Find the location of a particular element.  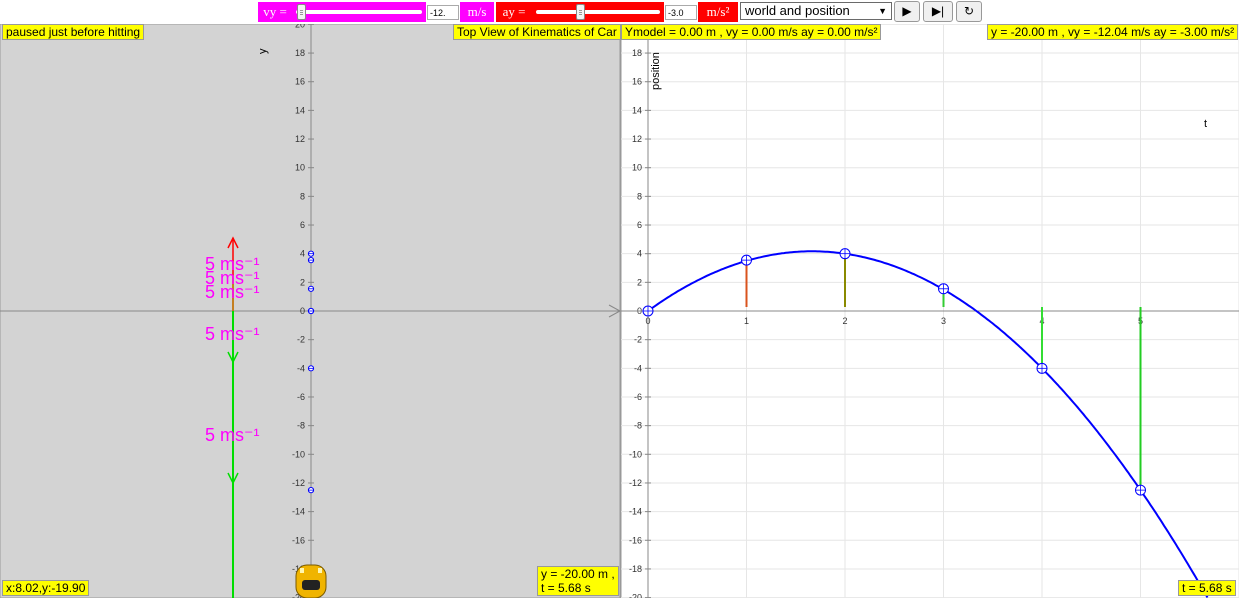

graph-t-tick-label: 3 is located at coordinates (943, 321).